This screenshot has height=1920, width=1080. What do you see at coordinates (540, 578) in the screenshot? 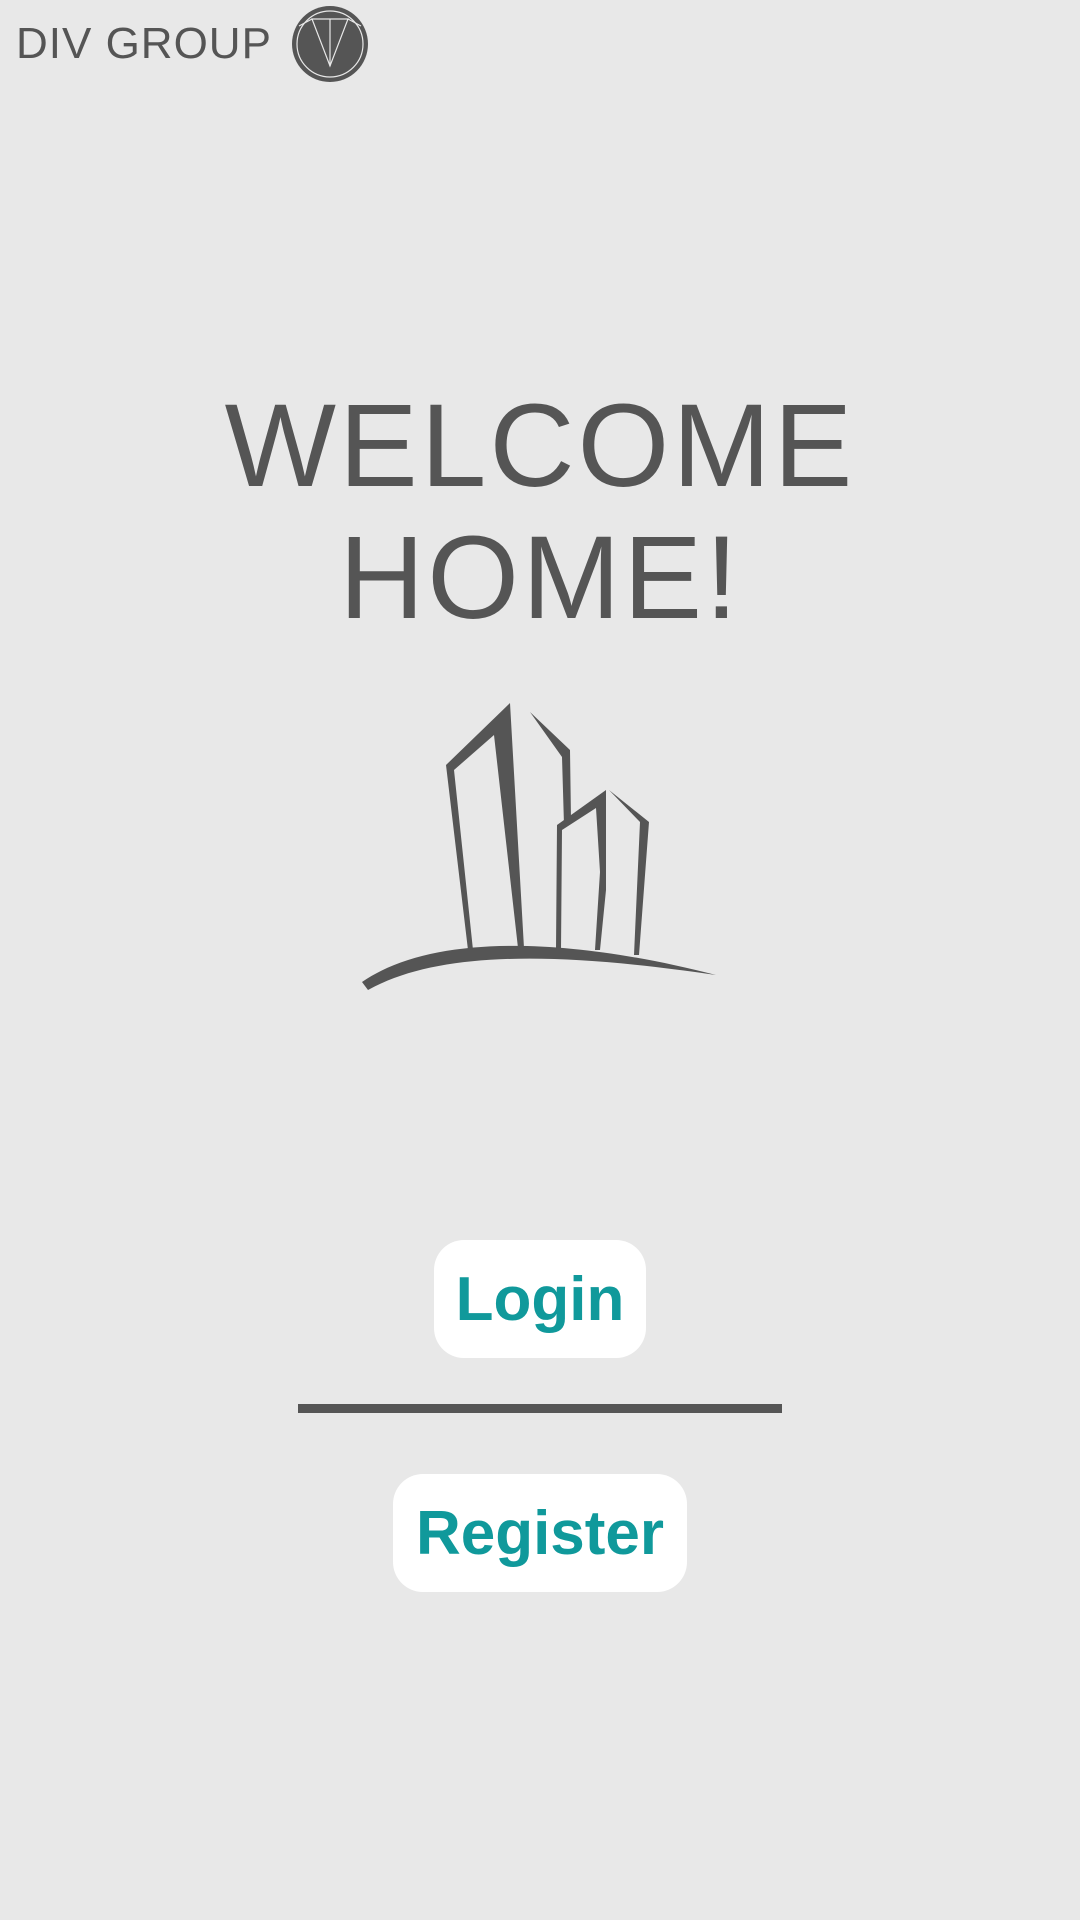
I see `welcome-line-2: HOME!` at bounding box center [540, 578].